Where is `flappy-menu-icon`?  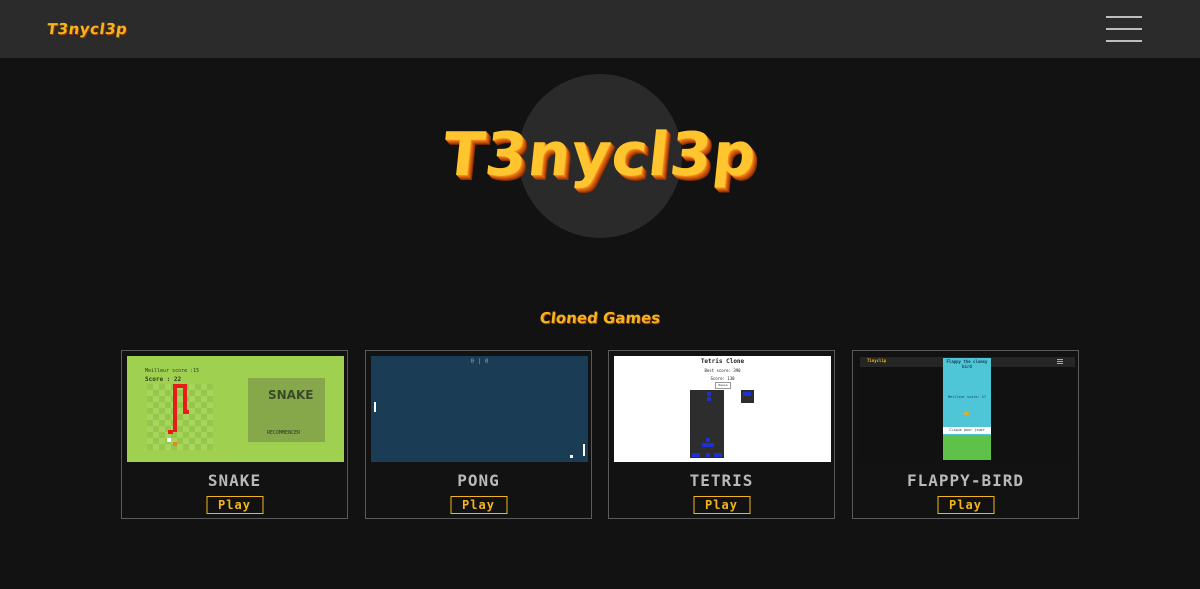 flappy-menu-icon is located at coordinates (1060, 359).